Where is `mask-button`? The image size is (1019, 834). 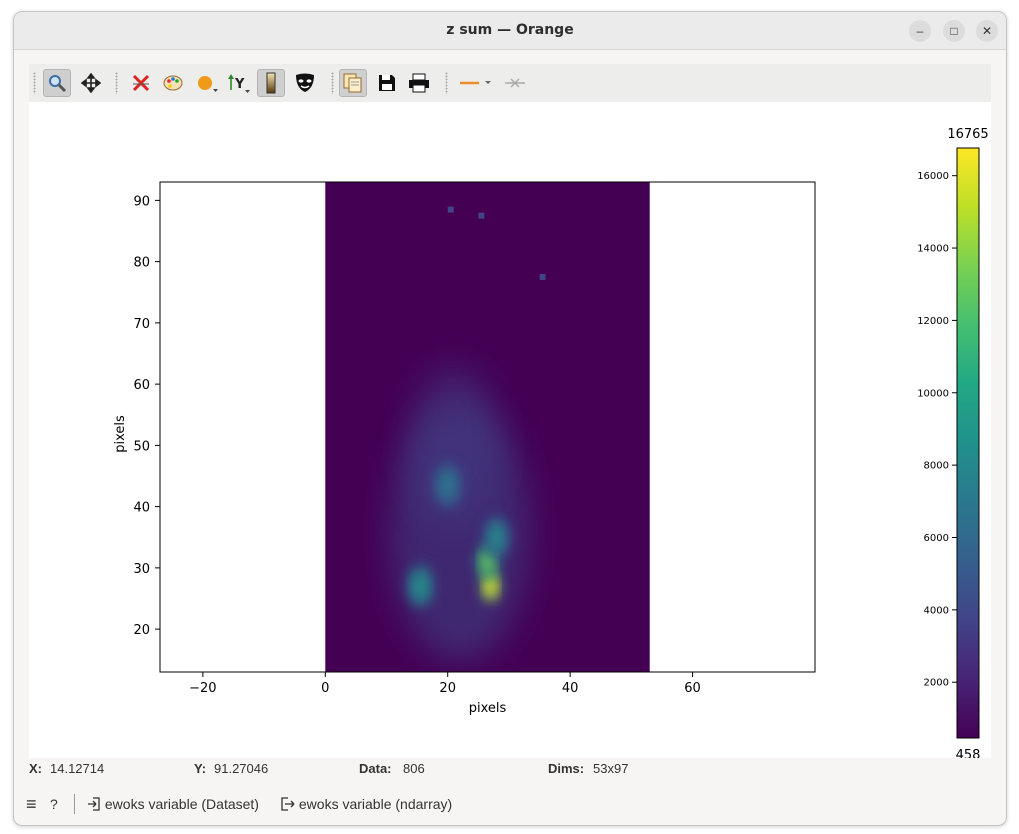
mask-button is located at coordinates (305, 83).